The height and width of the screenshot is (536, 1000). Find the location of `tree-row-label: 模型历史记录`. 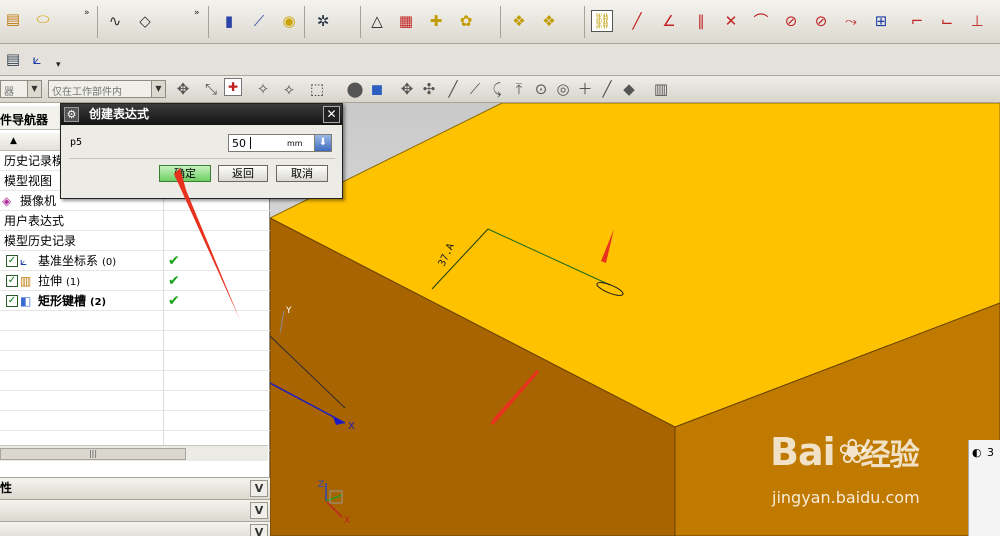

tree-row-label: 模型历史记录 is located at coordinates (40, 241).